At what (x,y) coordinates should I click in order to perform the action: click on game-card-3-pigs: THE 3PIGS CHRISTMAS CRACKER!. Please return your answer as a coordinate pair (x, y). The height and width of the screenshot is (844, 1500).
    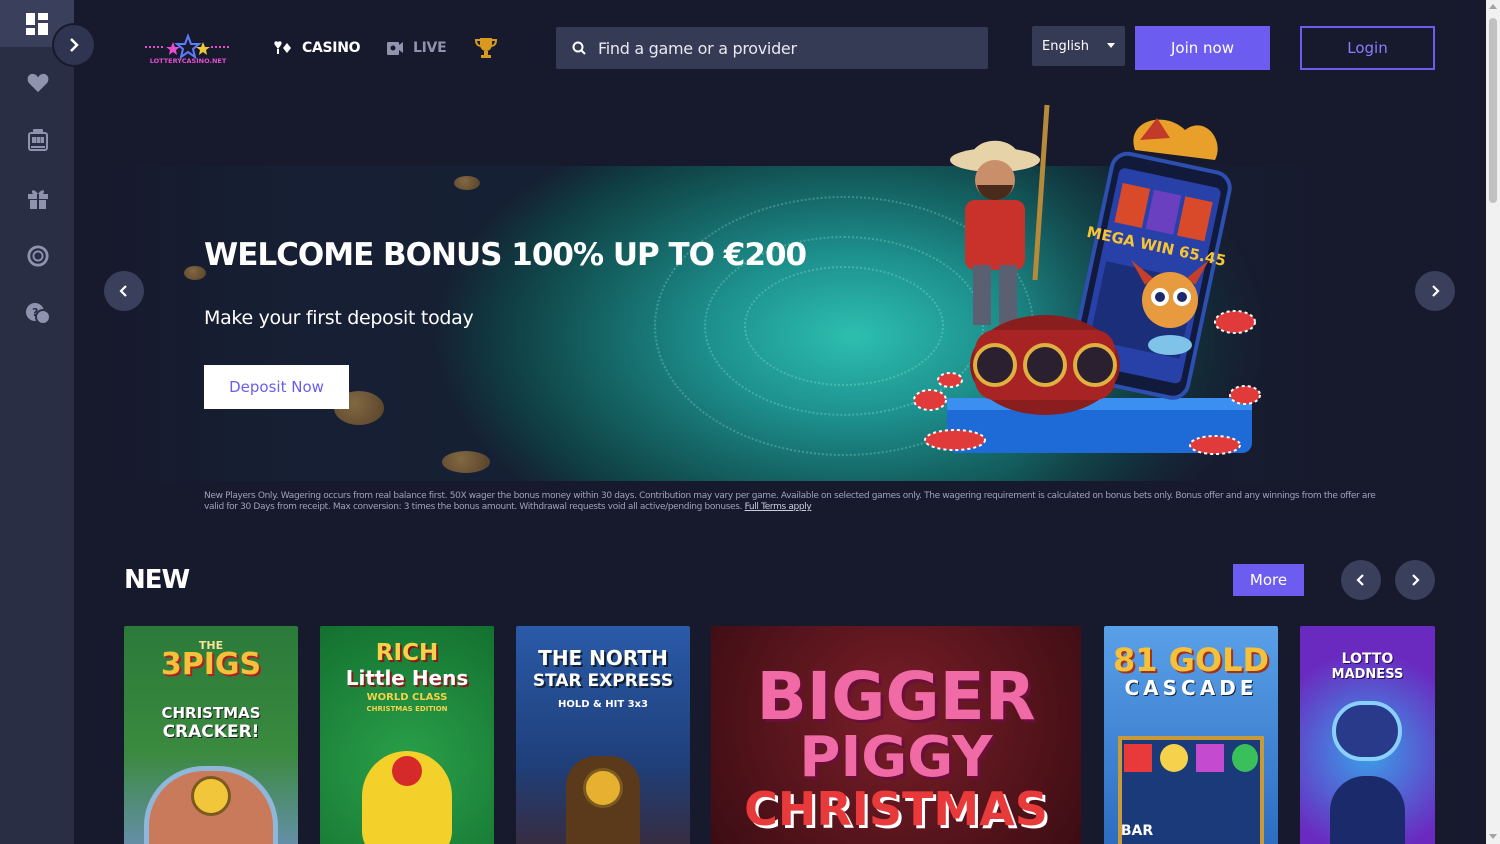
    Looking at the image, I should click on (211, 735).